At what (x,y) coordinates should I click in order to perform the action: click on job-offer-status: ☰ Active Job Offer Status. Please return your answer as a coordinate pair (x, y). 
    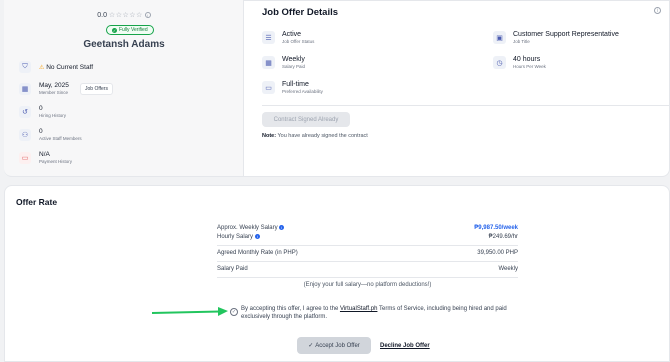
    Looking at the image, I should click on (288, 37).